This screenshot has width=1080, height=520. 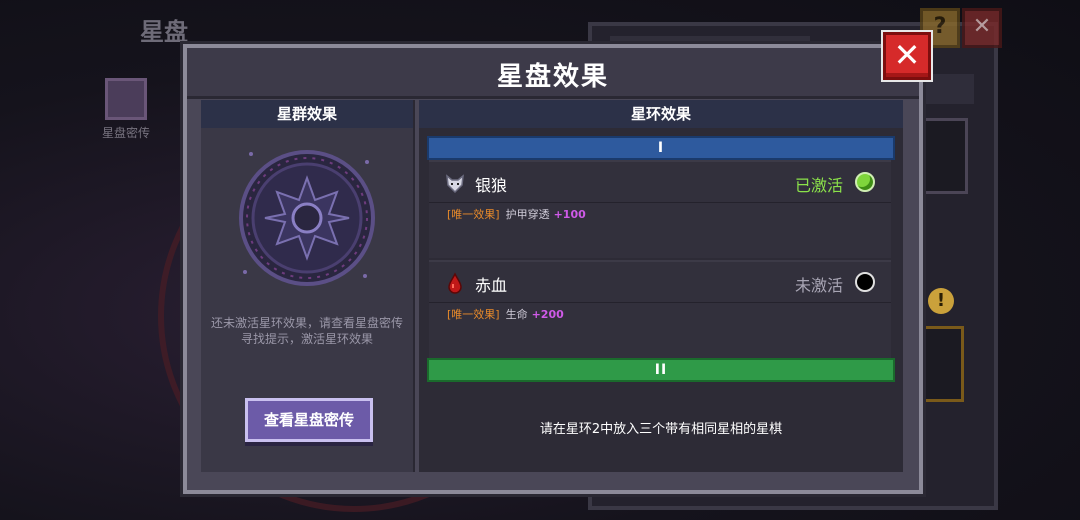 What do you see at coordinates (126, 99) in the screenshot?
I see `tome-icon` at bounding box center [126, 99].